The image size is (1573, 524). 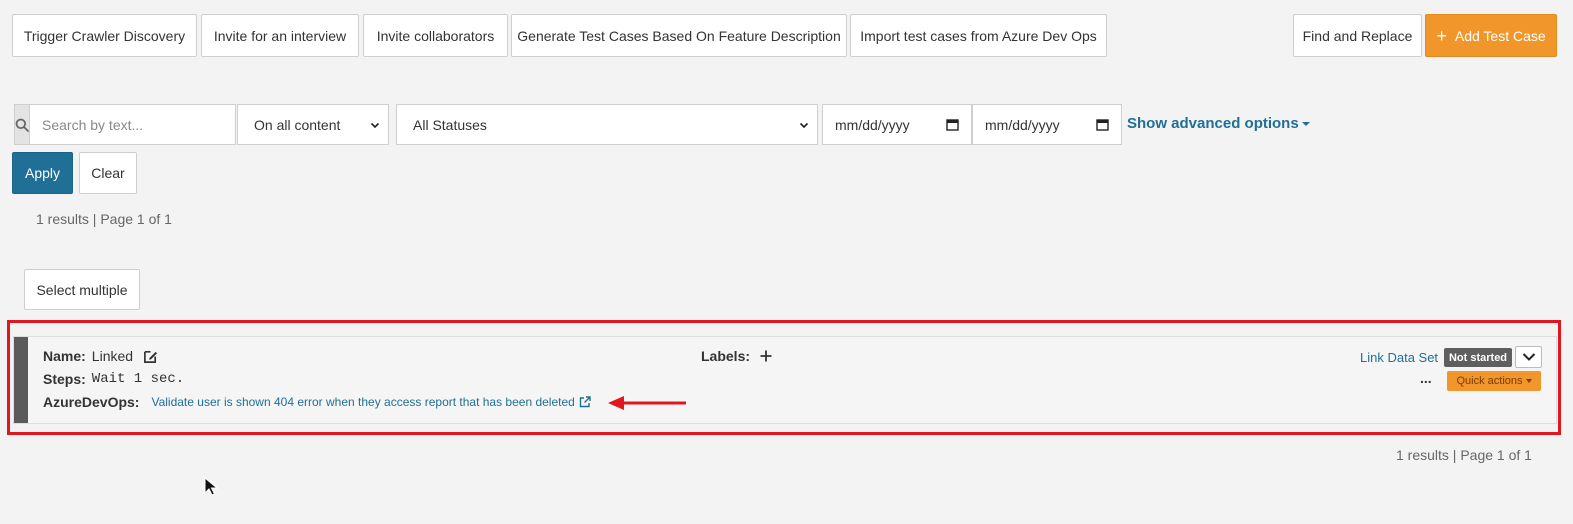 I want to click on import-azure-devops-button: Import test cases from Azure Dev Ops, so click(x=978, y=35).